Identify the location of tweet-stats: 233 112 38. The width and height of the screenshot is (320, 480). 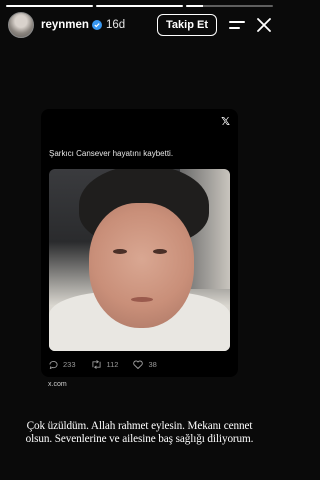
(110, 364).